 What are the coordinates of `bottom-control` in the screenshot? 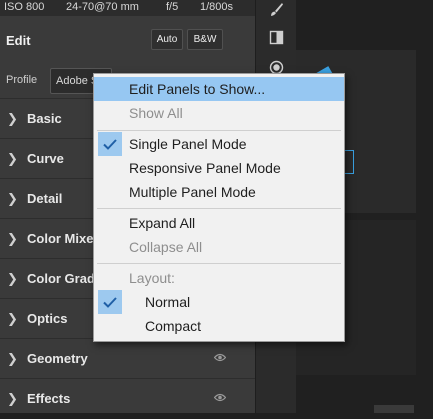 It's located at (394, 409).